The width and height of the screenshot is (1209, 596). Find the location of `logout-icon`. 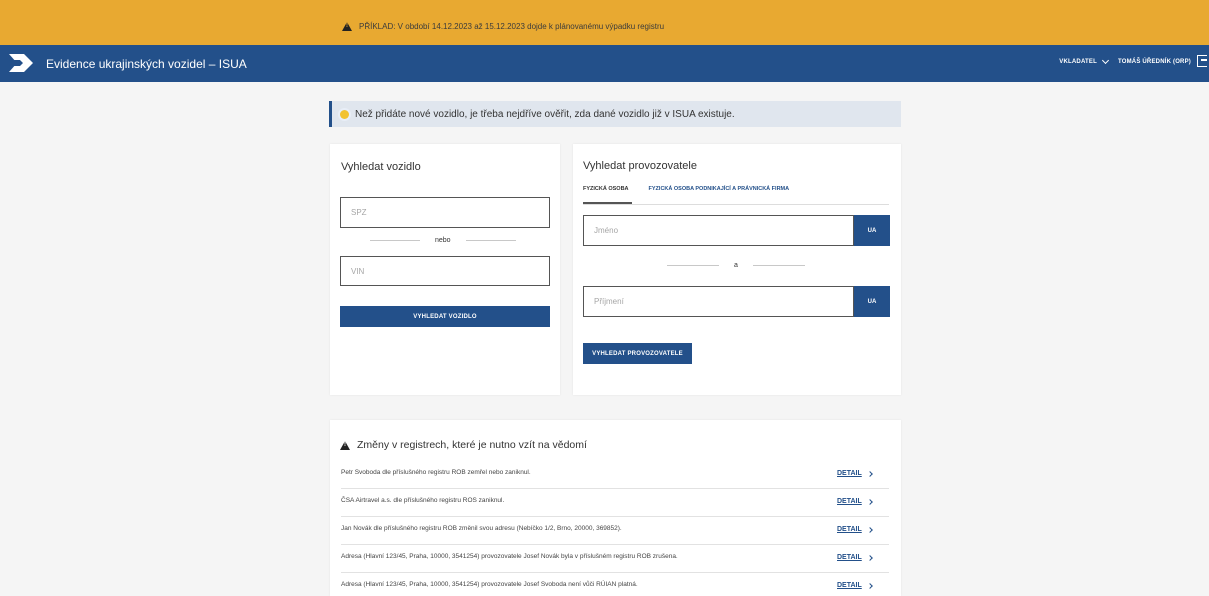

logout-icon is located at coordinates (1202, 61).